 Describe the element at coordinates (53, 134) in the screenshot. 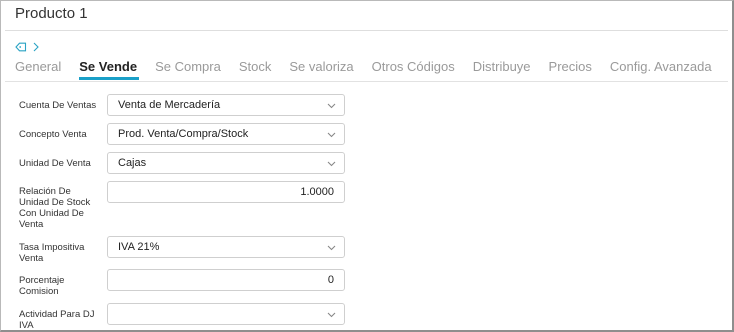

I see `concepto-venta-label: Concepto Venta` at that location.